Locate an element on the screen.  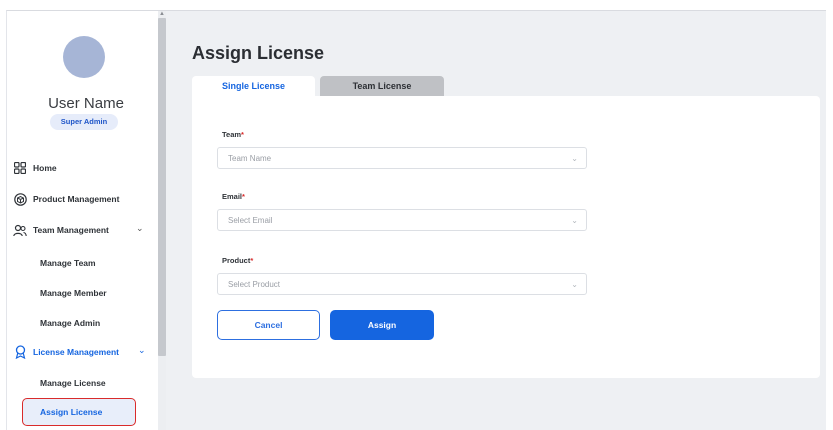
tab-team-license: Team License is located at coordinates (382, 86).